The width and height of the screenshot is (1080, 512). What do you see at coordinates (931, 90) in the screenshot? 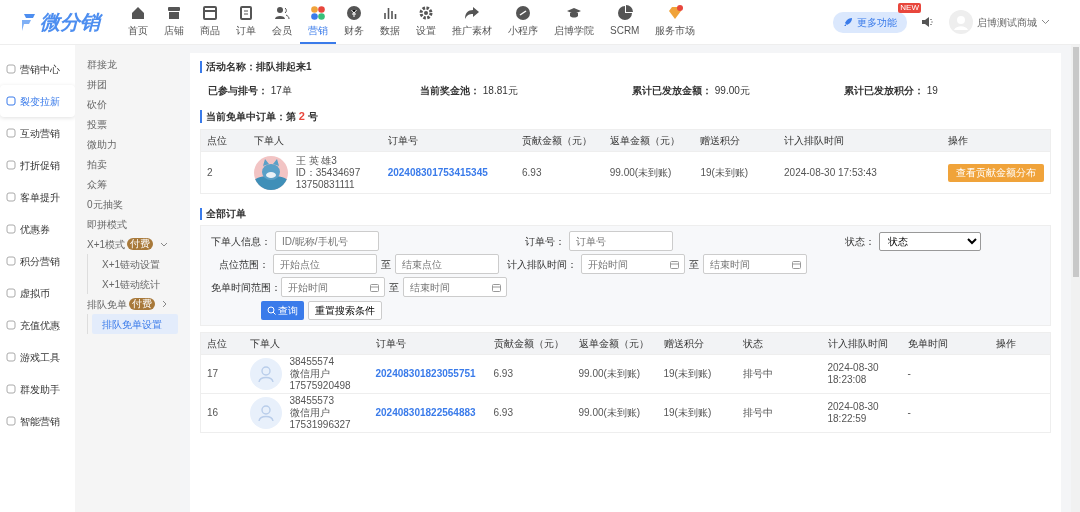
I see `stat-value: 19` at bounding box center [931, 90].